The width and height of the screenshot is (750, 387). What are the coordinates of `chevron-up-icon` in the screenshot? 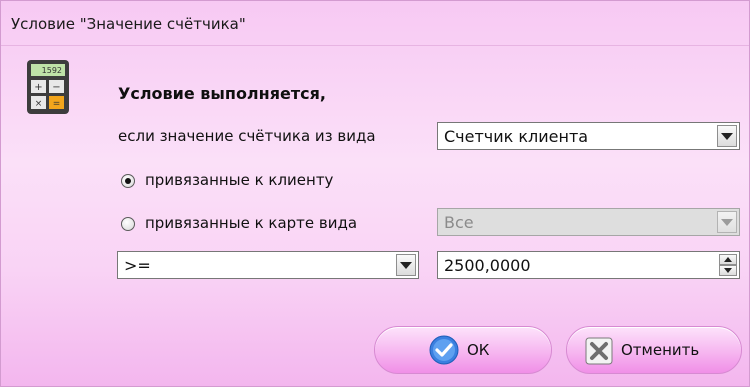 It's located at (728, 259).